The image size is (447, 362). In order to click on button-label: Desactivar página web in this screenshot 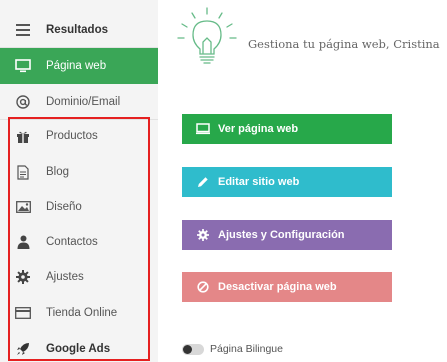, I will do `click(277, 287)`.